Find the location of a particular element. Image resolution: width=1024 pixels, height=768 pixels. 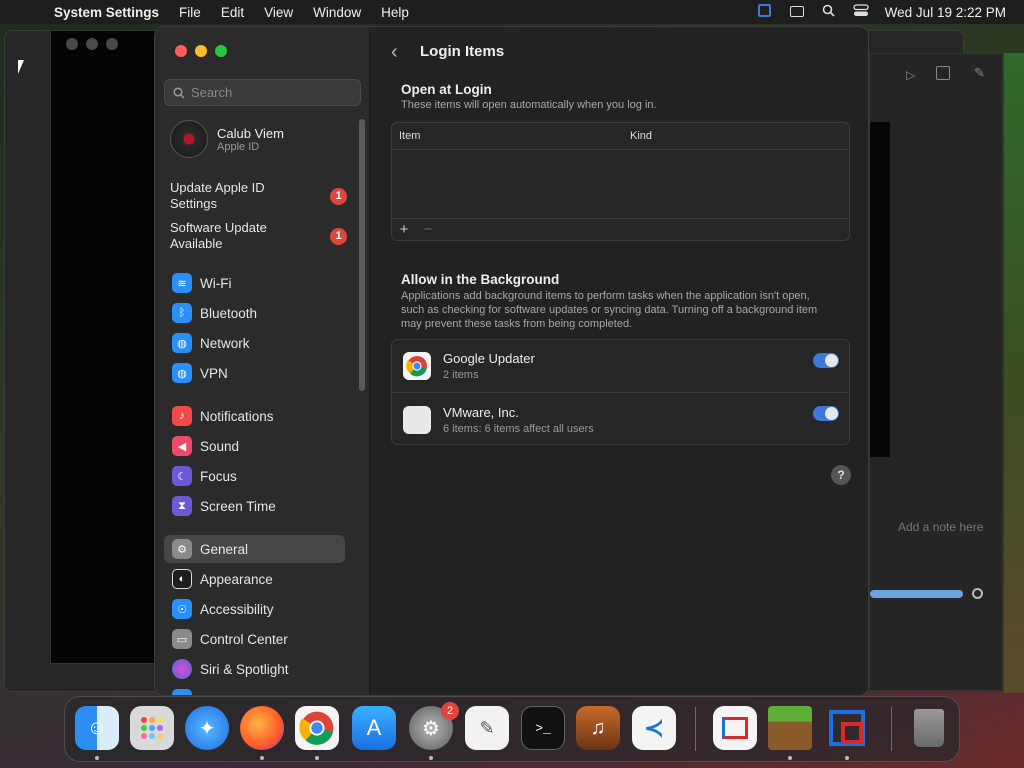

sidebar-item-label: Screen Time is located at coordinates (238, 506).